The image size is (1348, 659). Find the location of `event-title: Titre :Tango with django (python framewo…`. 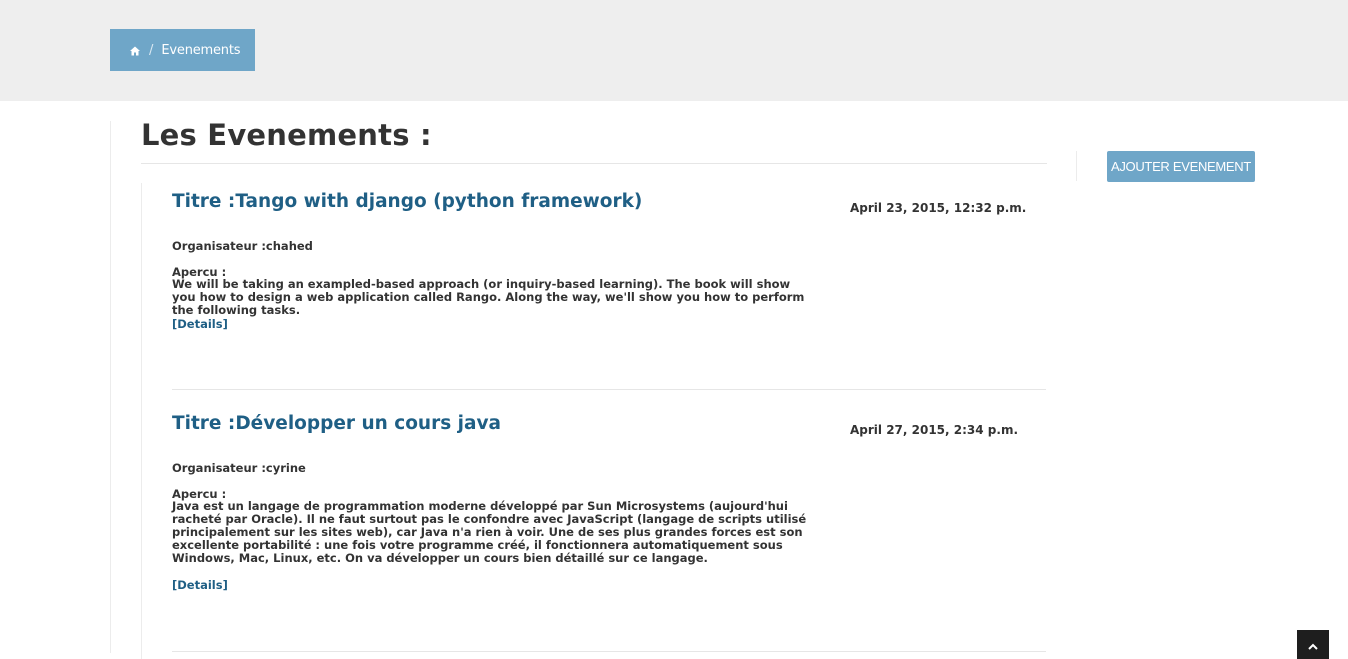

event-title: Titre :Tango with django (python framewo… is located at coordinates (407, 201).